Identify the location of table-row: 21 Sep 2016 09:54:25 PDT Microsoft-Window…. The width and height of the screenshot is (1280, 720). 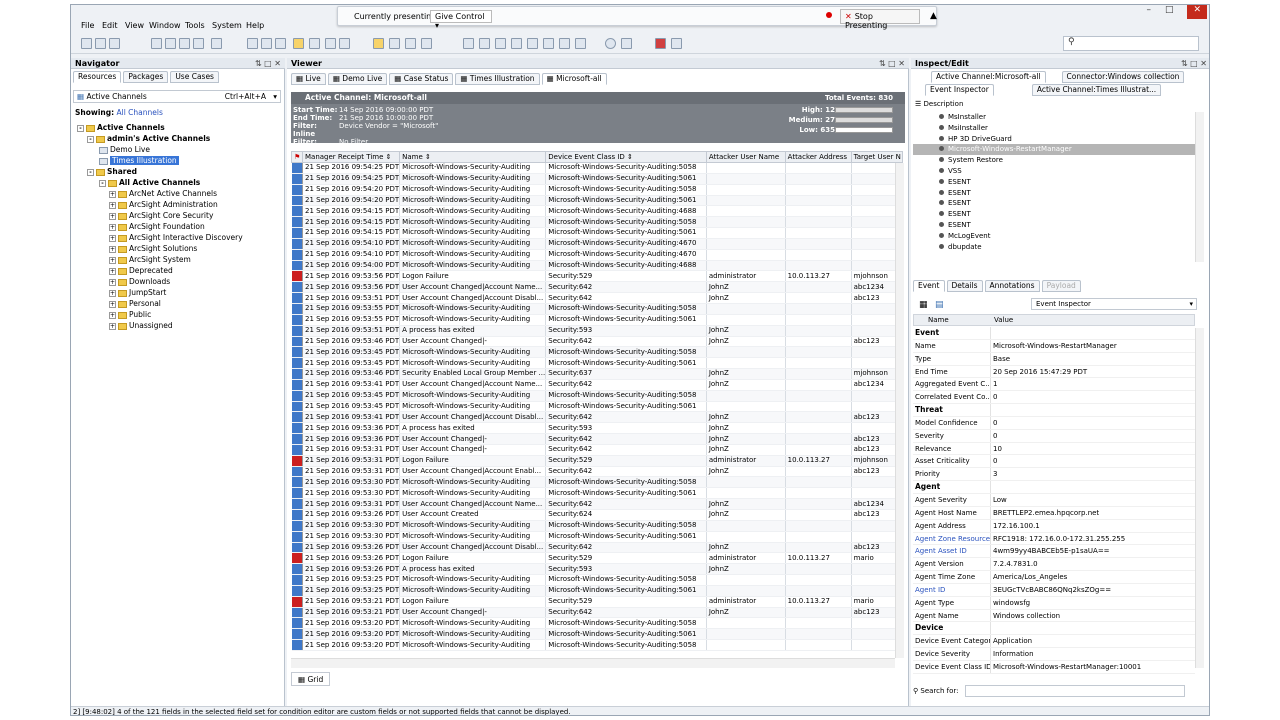
(597, 179).